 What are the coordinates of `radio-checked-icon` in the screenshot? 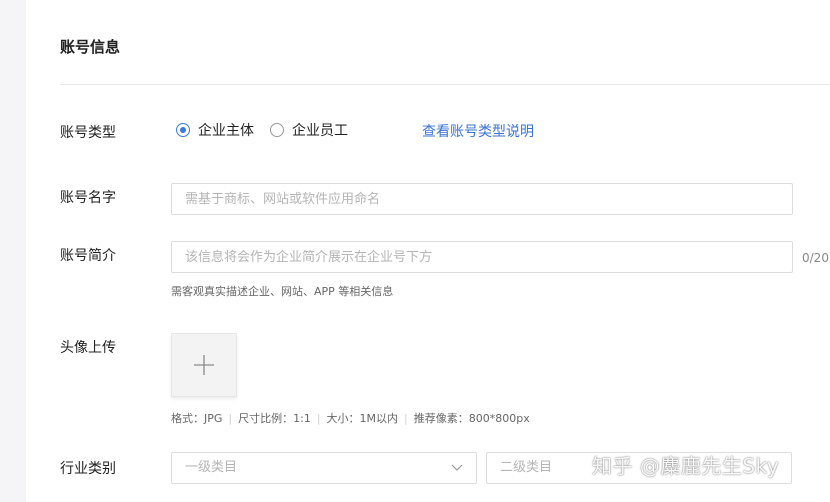 It's located at (183, 130).